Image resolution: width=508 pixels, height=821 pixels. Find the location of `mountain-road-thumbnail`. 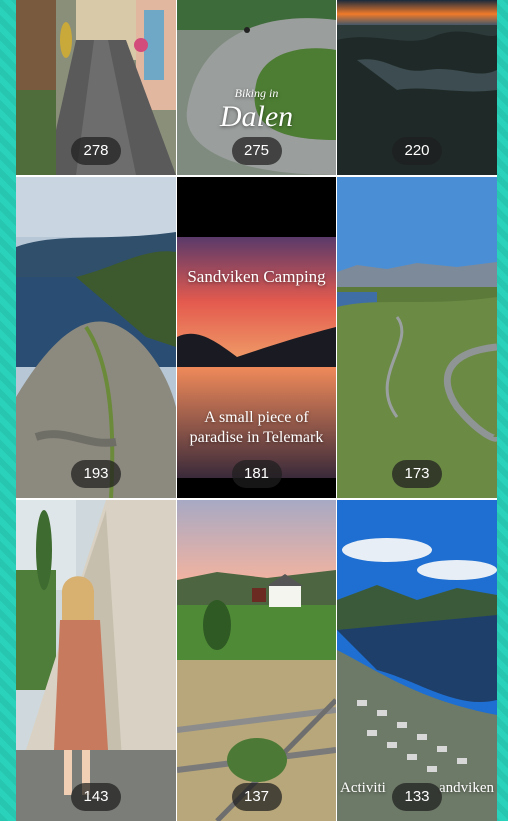

mountain-road-thumbnail is located at coordinates (417, 337).